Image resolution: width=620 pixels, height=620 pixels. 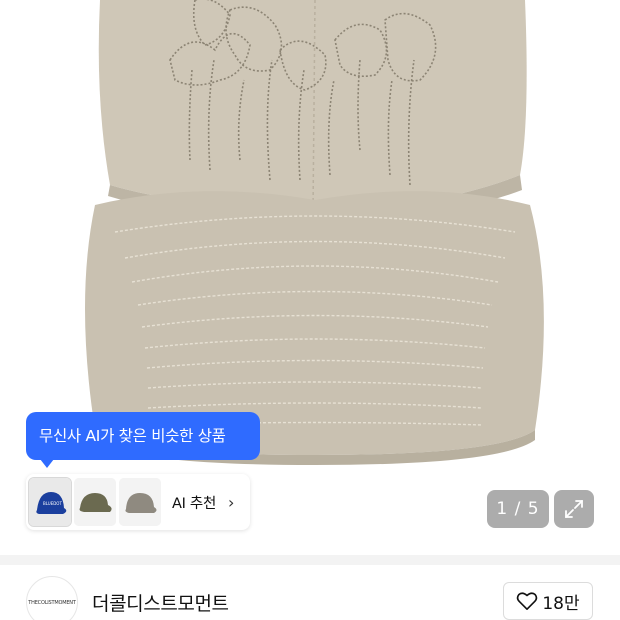 What do you see at coordinates (132, 436) in the screenshot?
I see `ai-tooltip-text: 무신사 AI가 찾은 비슷한 상품` at bounding box center [132, 436].